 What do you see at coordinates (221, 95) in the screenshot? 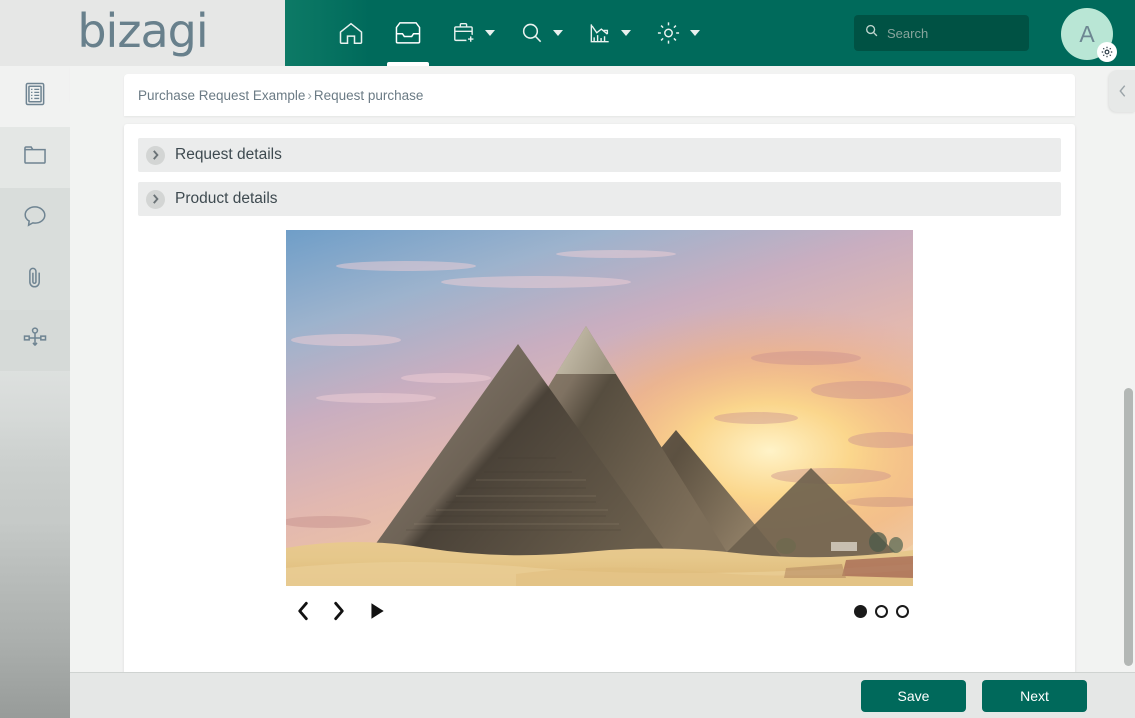
I see `breadcrumb-root: Purchase Request Example` at bounding box center [221, 95].